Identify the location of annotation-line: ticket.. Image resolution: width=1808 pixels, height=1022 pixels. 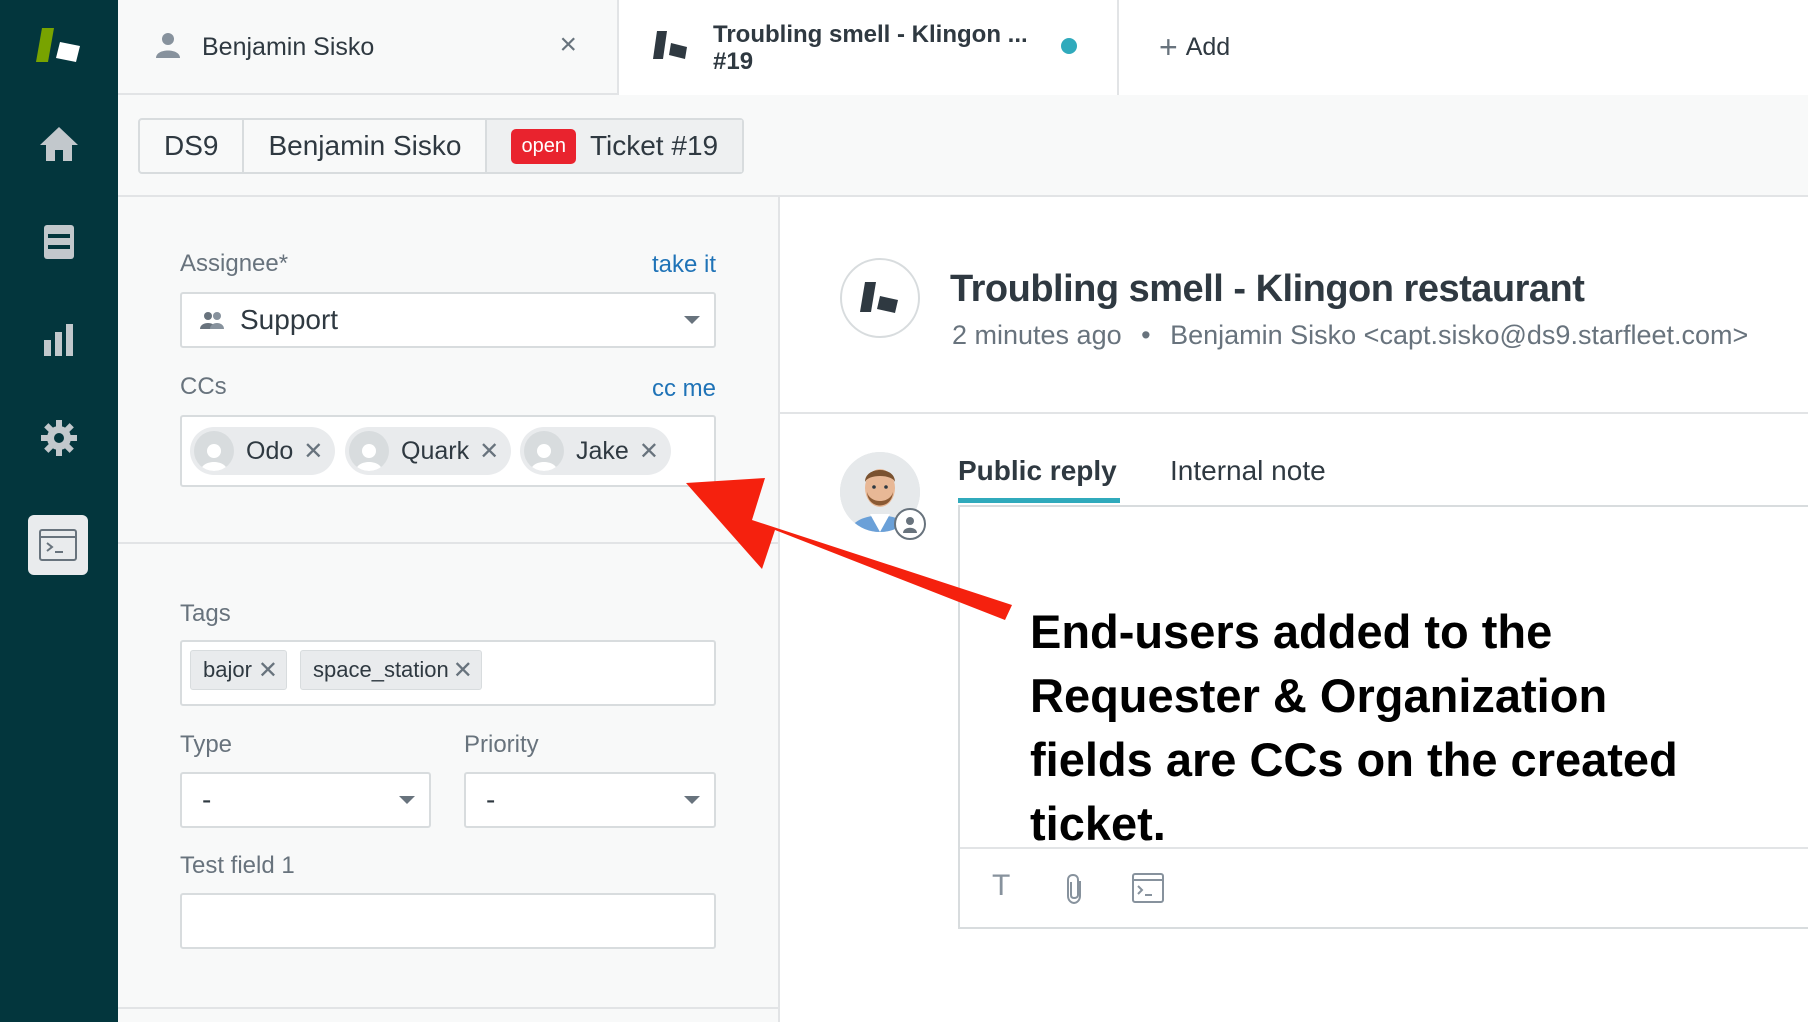
(1098, 823).